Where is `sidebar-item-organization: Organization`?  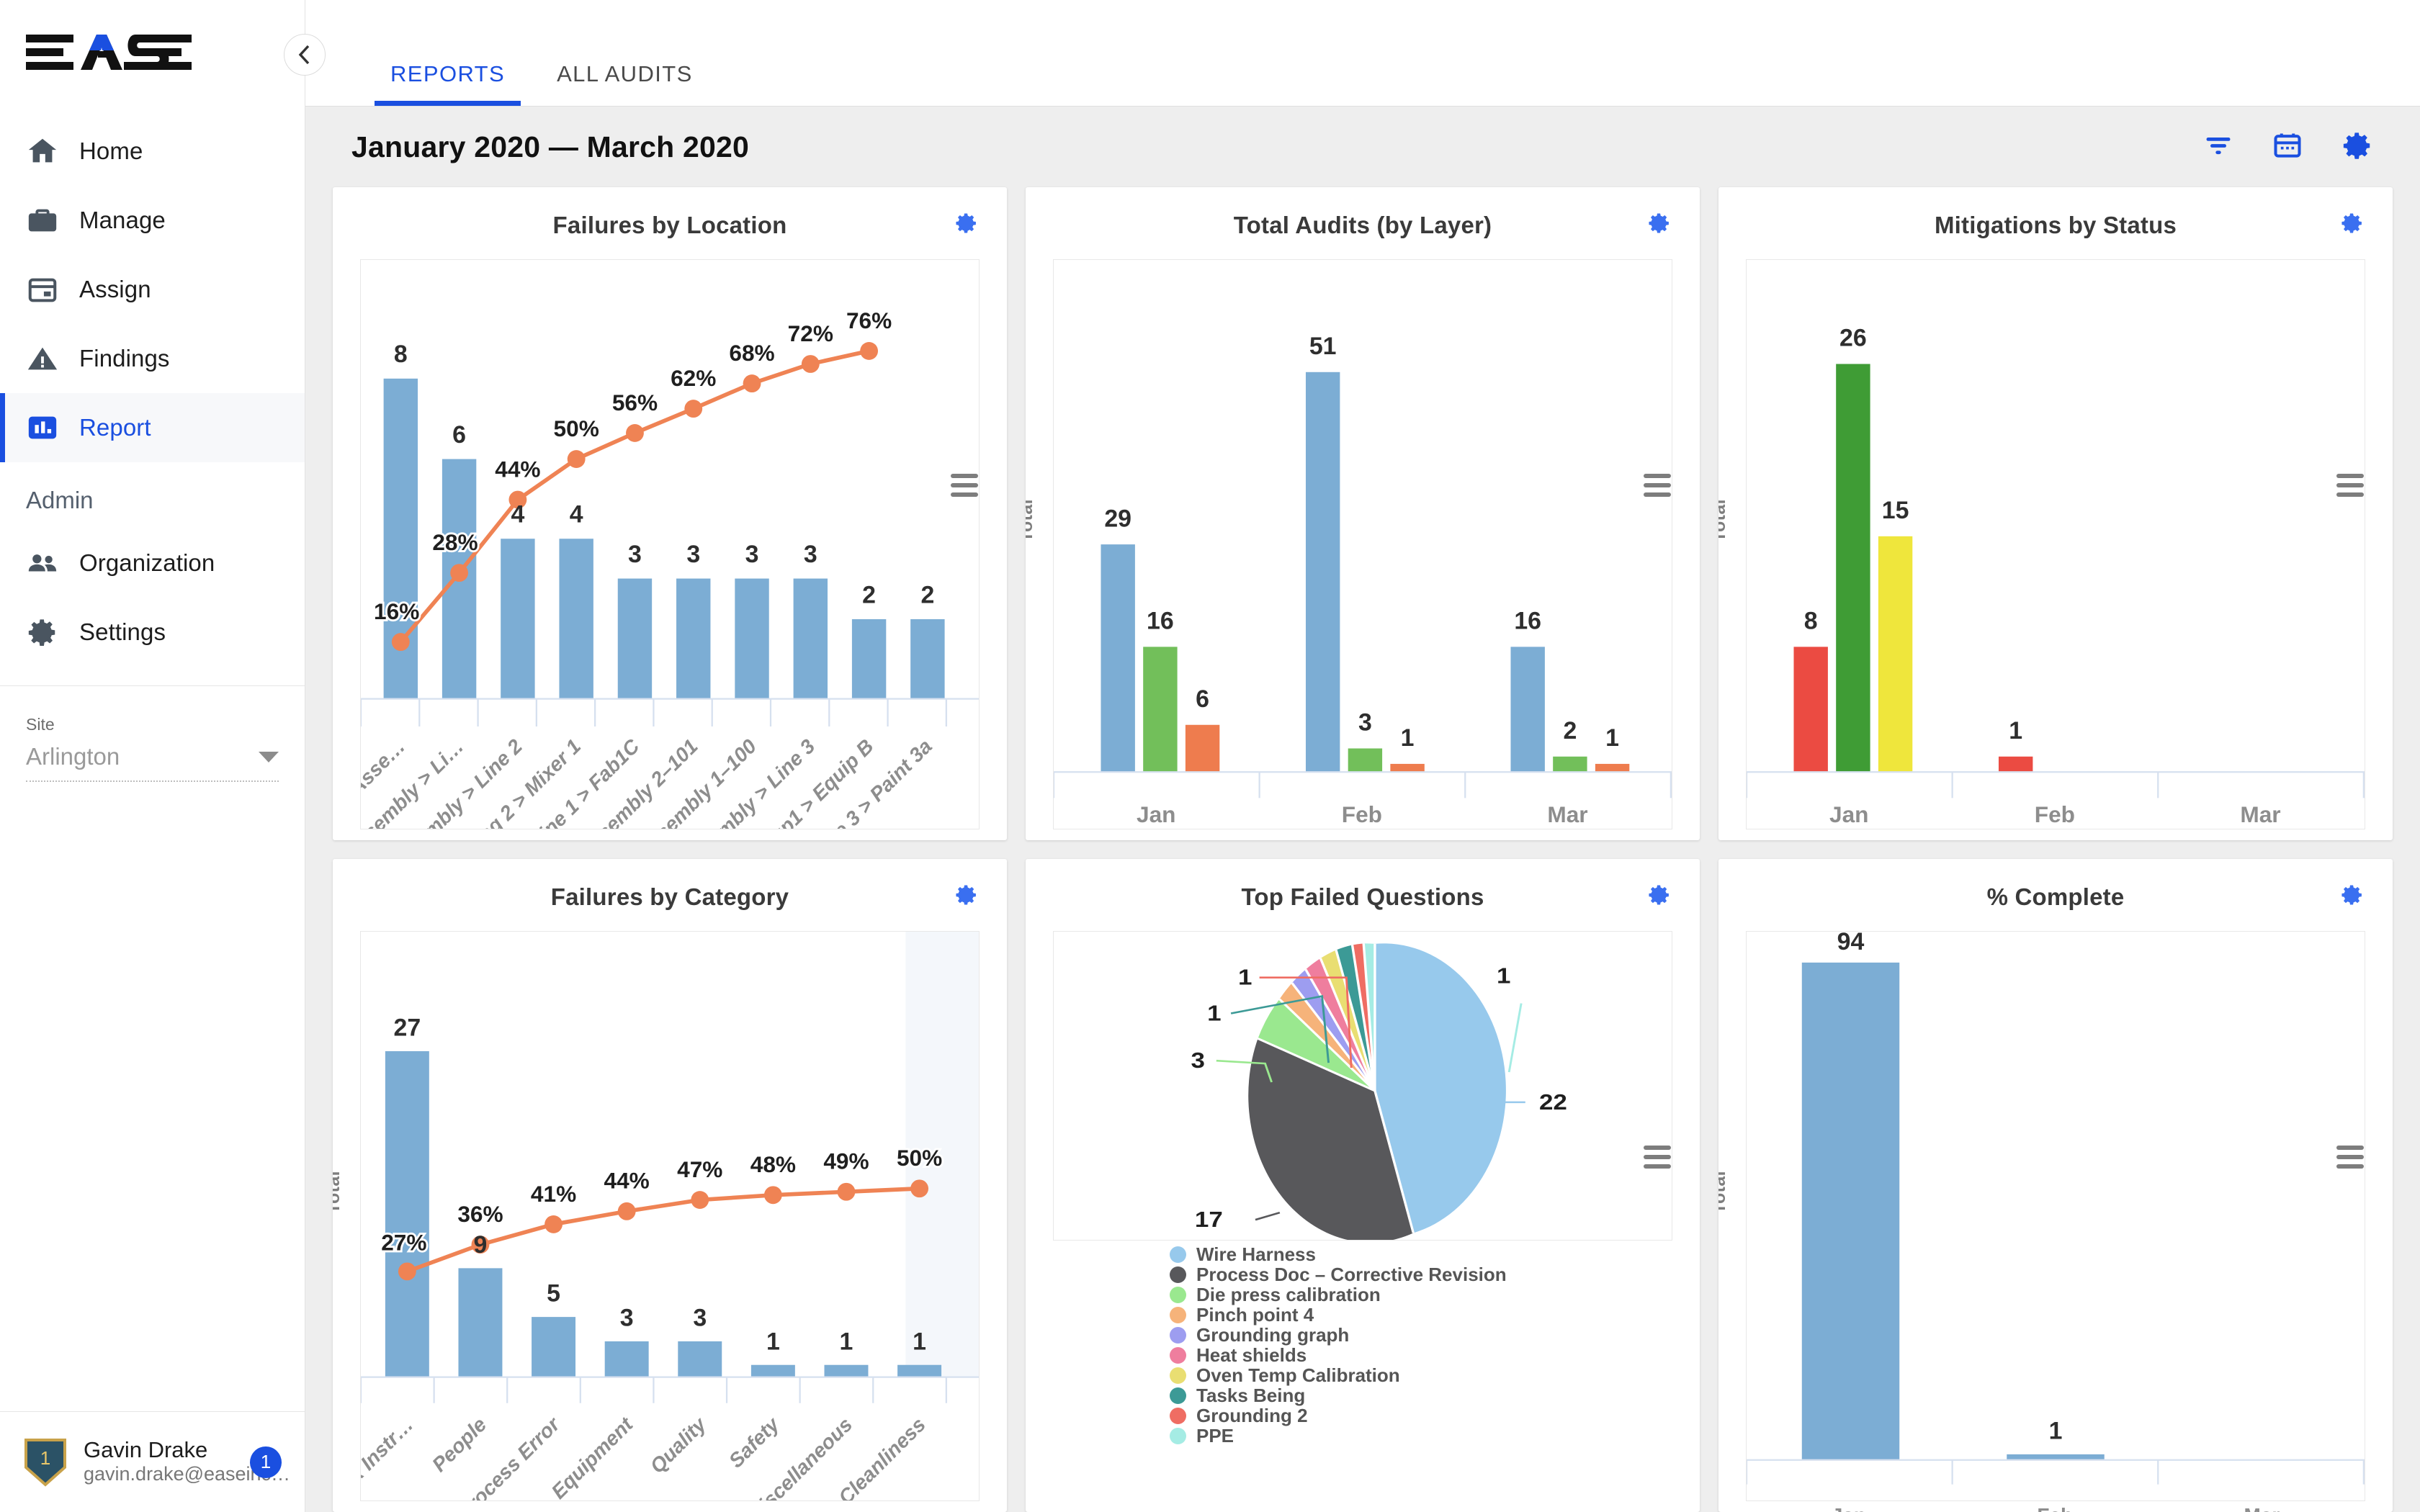
sidebar-item-organization: Organization is located at coordinates (152, 563).